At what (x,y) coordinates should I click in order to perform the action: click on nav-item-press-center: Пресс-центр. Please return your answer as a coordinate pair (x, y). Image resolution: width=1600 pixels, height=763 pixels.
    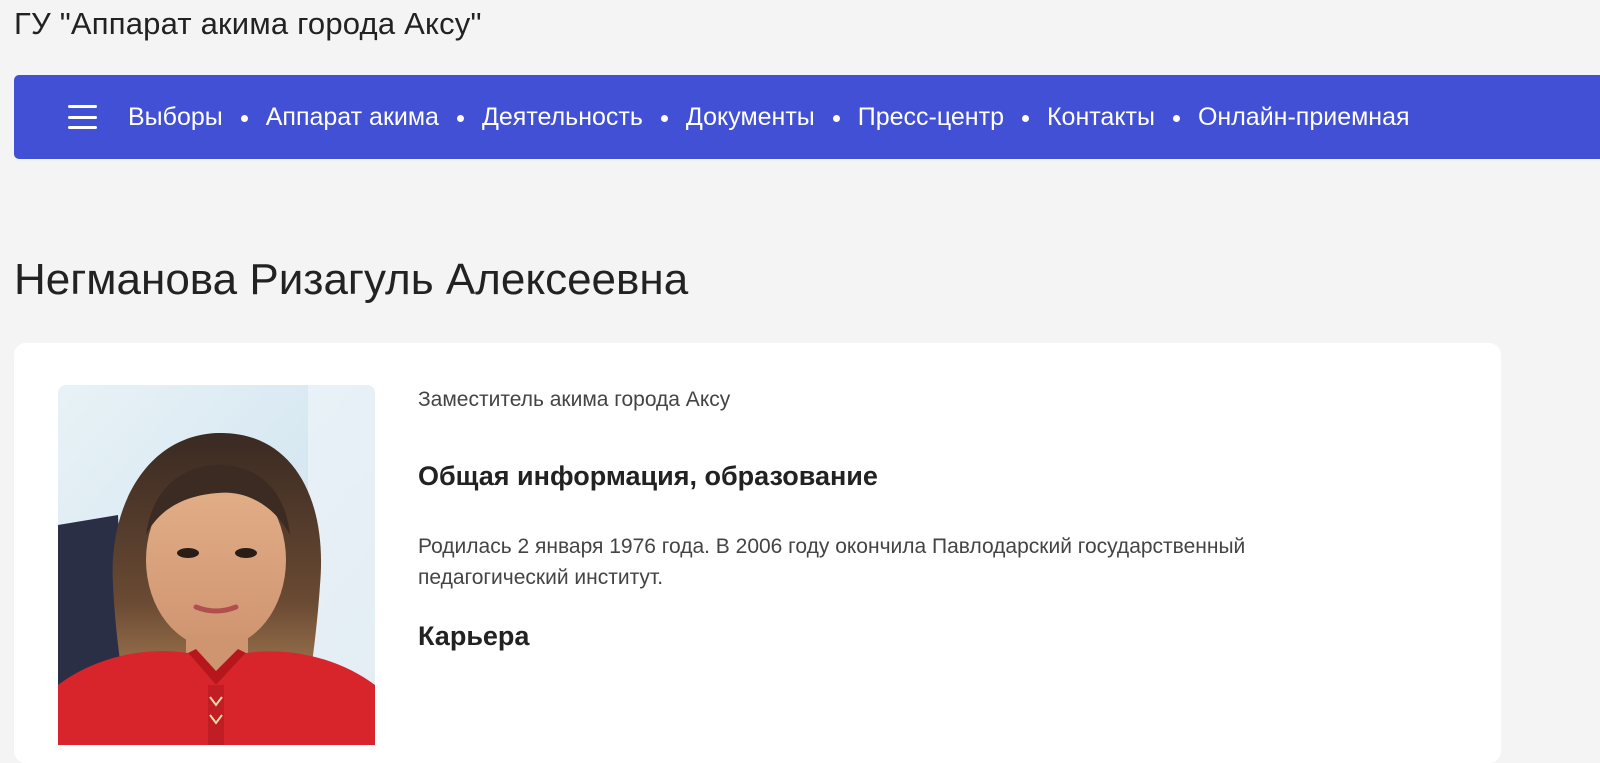
    Looking at the image, I should click on (931, 117).